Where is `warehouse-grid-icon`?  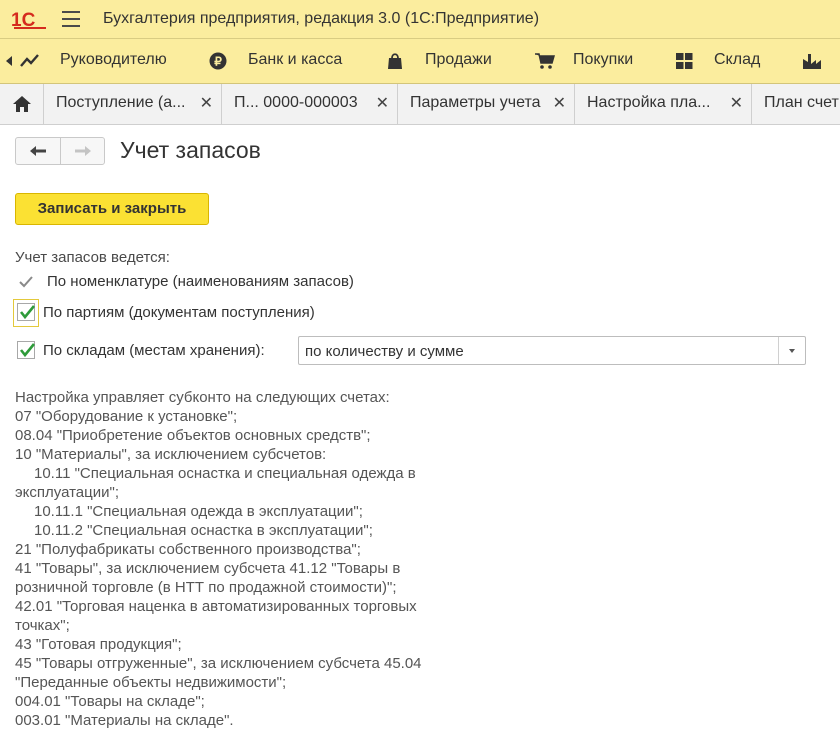
warehouse-grid-icon is located at coordinates (684, 61).